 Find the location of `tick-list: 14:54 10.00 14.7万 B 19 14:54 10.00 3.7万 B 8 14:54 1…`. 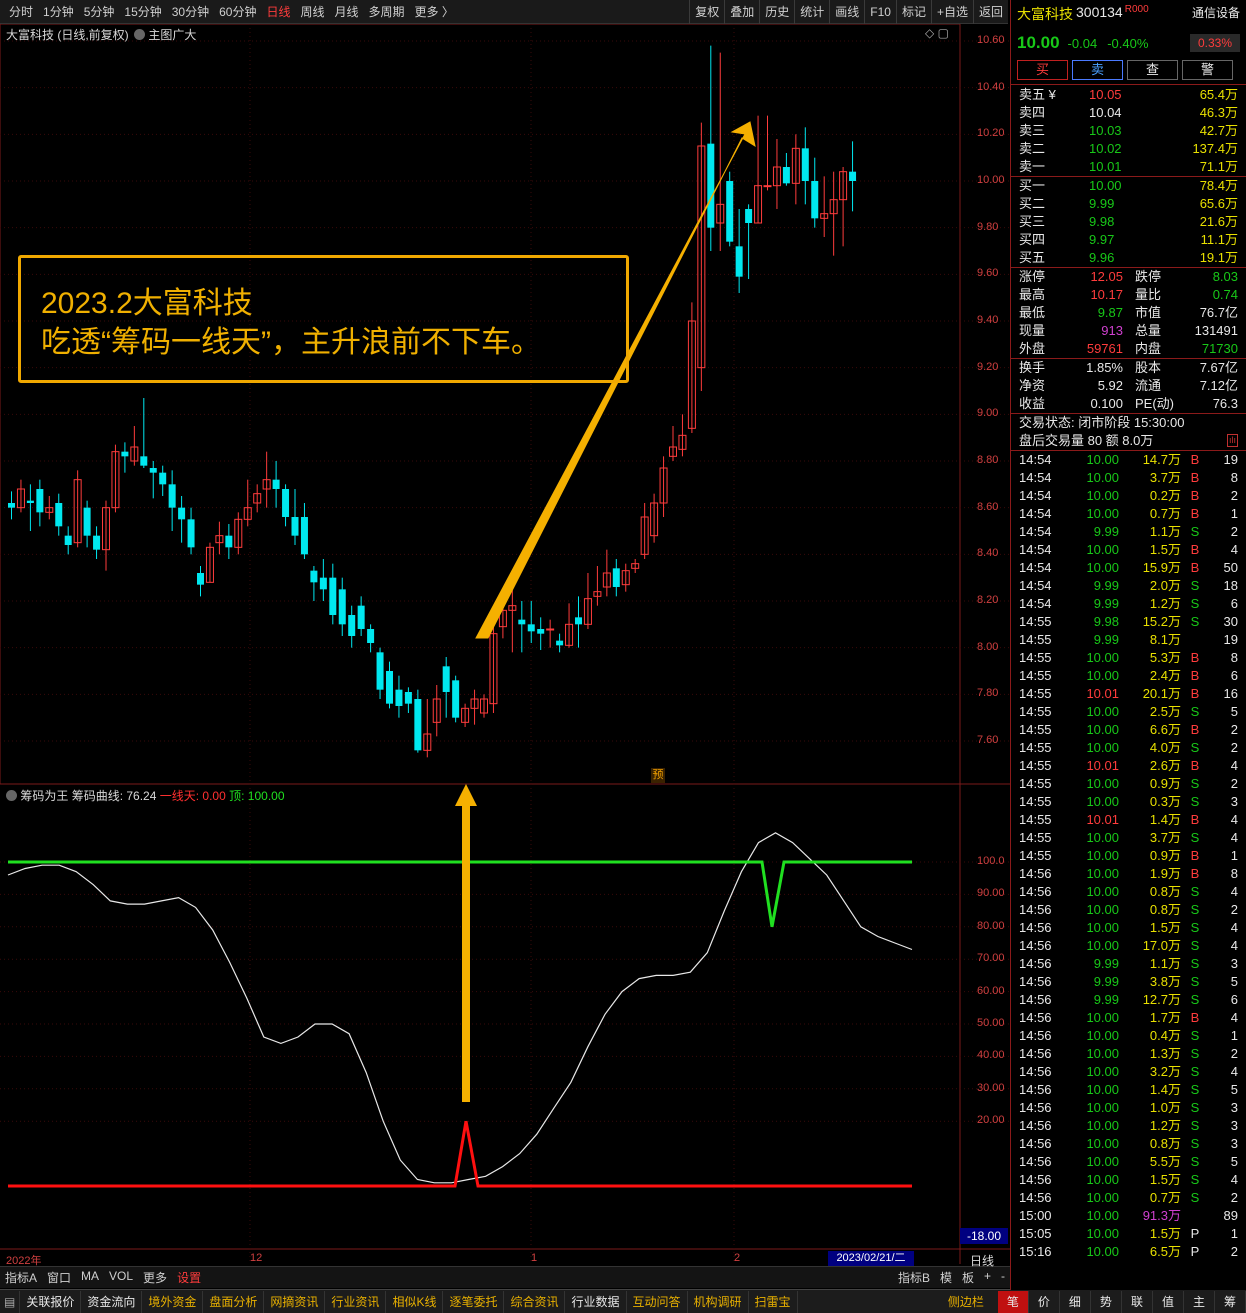

tick-list: 14:54 10.00 14.7万 B 19 14:54 10.00 3.7万 B 8 14:54 1… is located at coordinates (1128, 855).